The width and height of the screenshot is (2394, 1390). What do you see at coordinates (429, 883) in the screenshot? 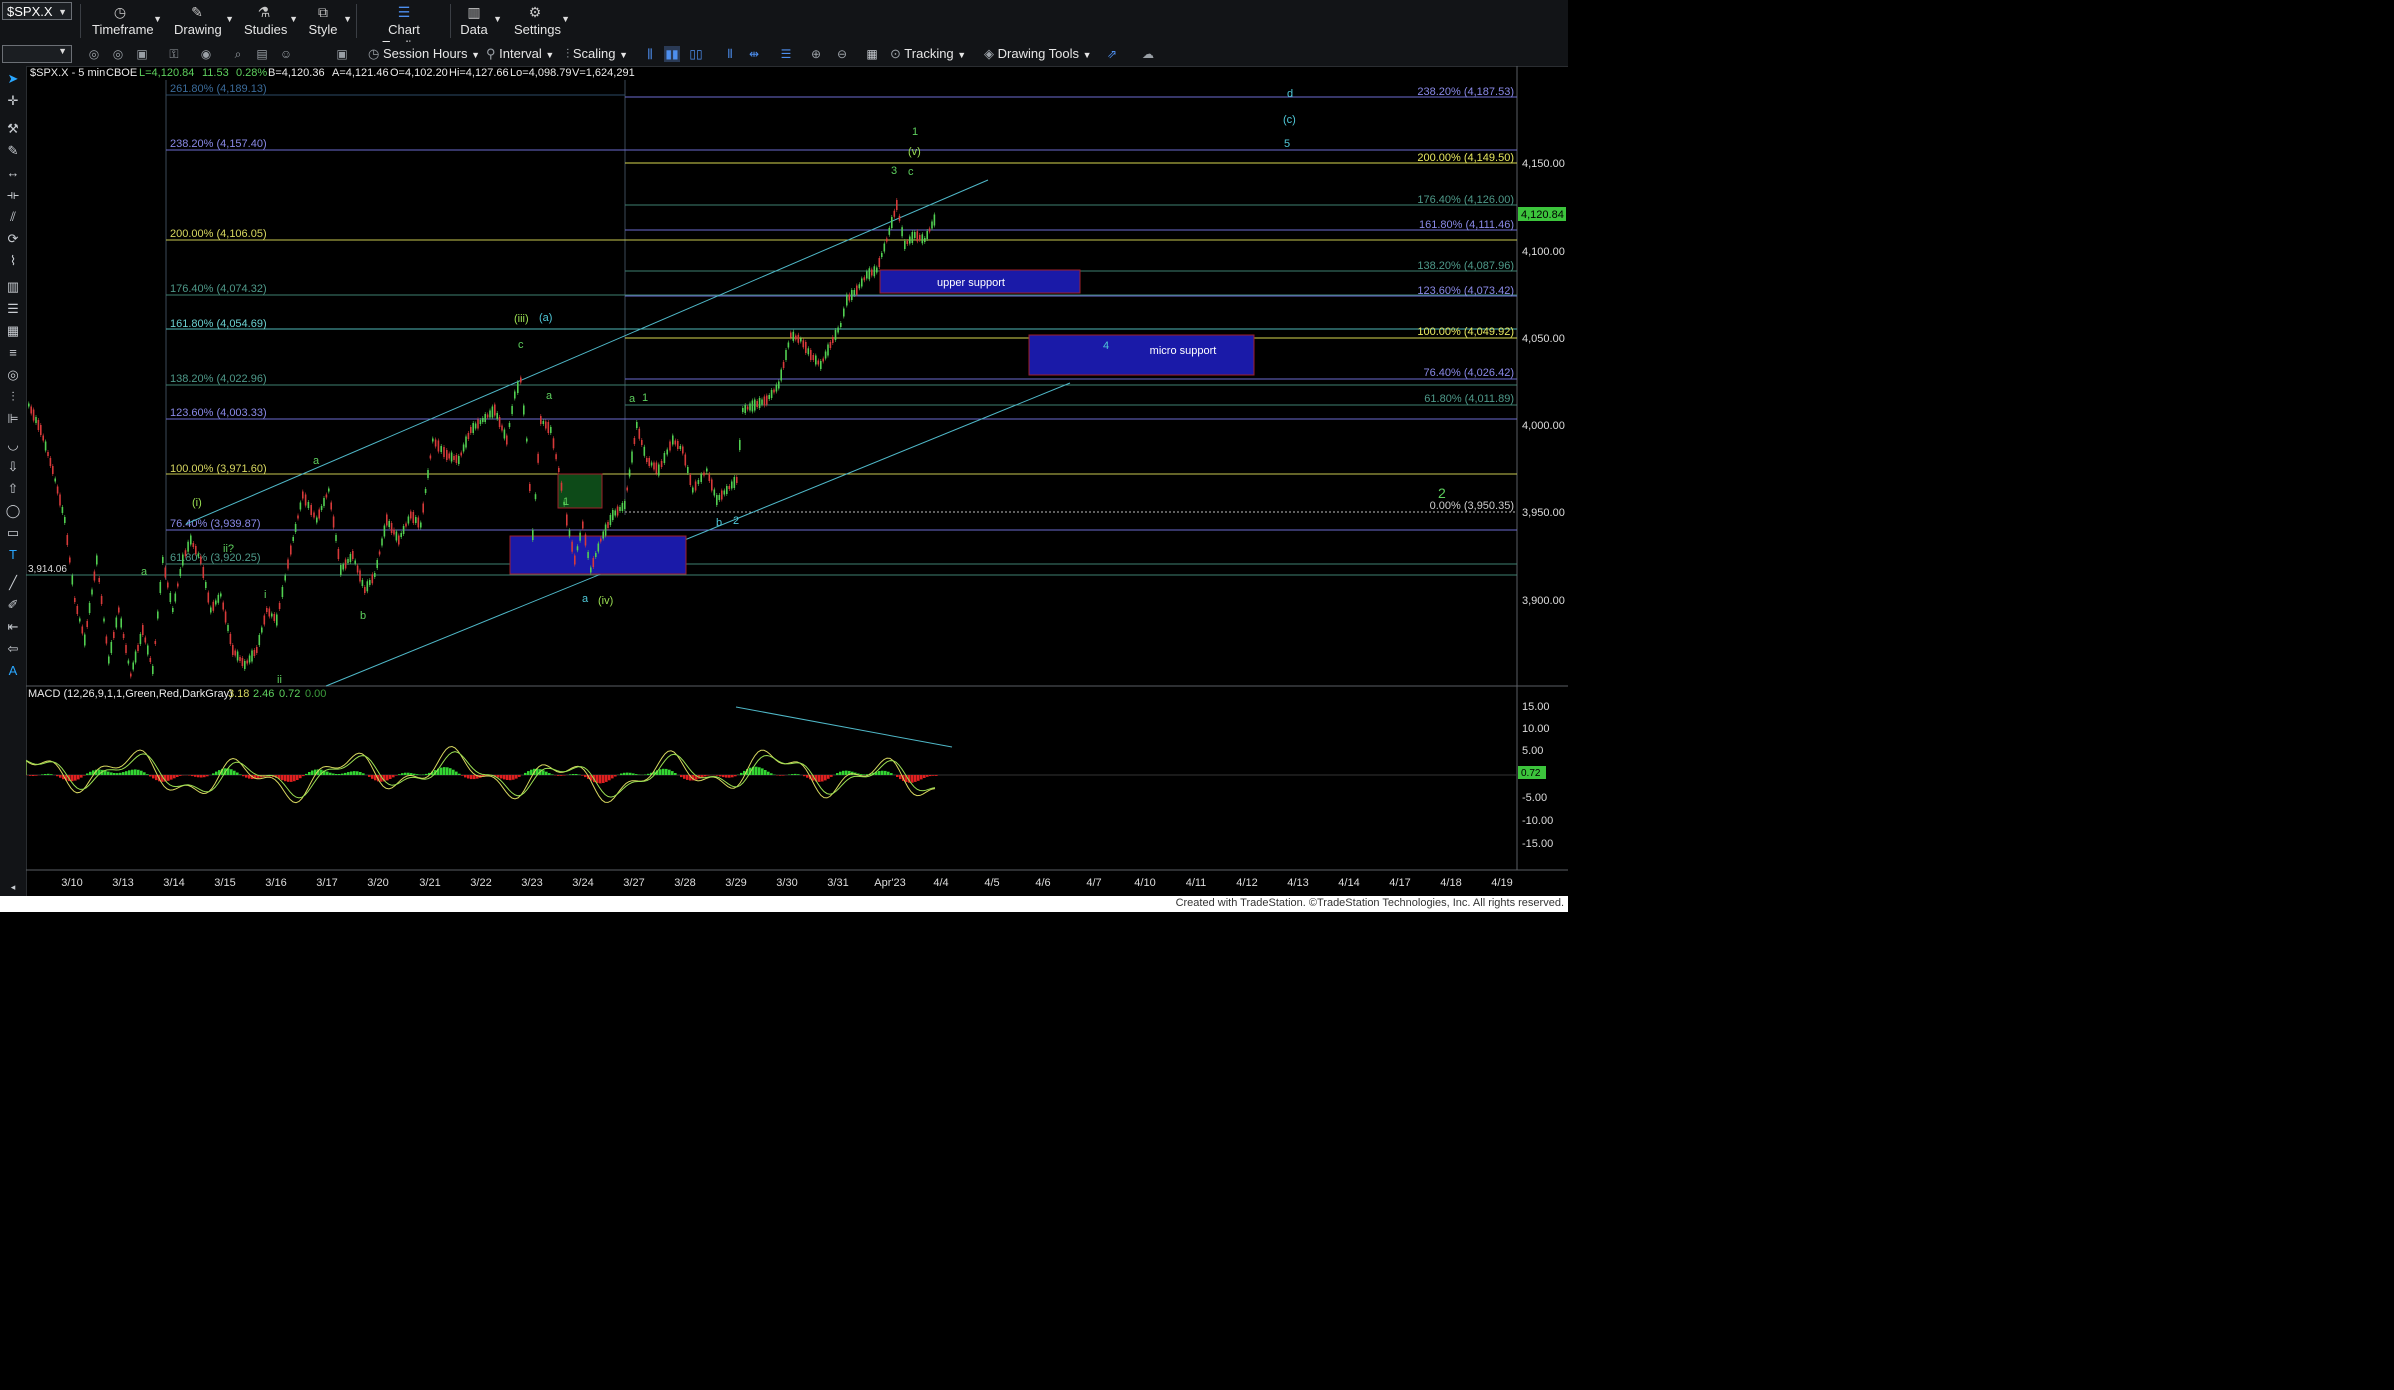
I see `date-tick: 3/21` at bounding box center [429, 883].